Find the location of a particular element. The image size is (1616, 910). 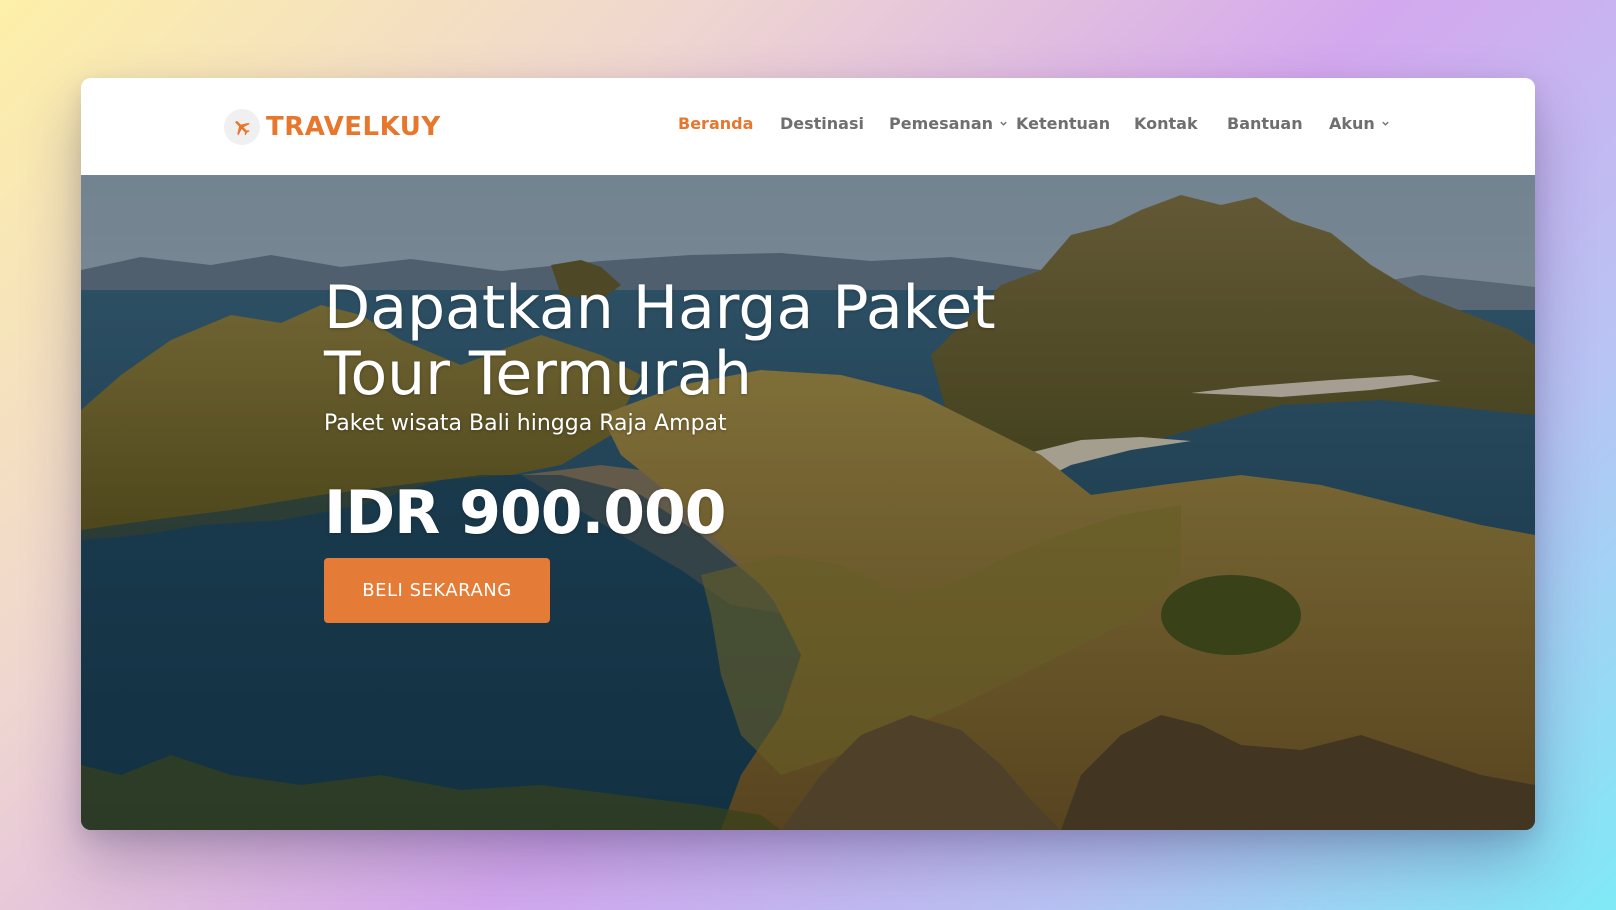

hero-title-line-2: Tour Termurah is located at coordinates (538, 374).